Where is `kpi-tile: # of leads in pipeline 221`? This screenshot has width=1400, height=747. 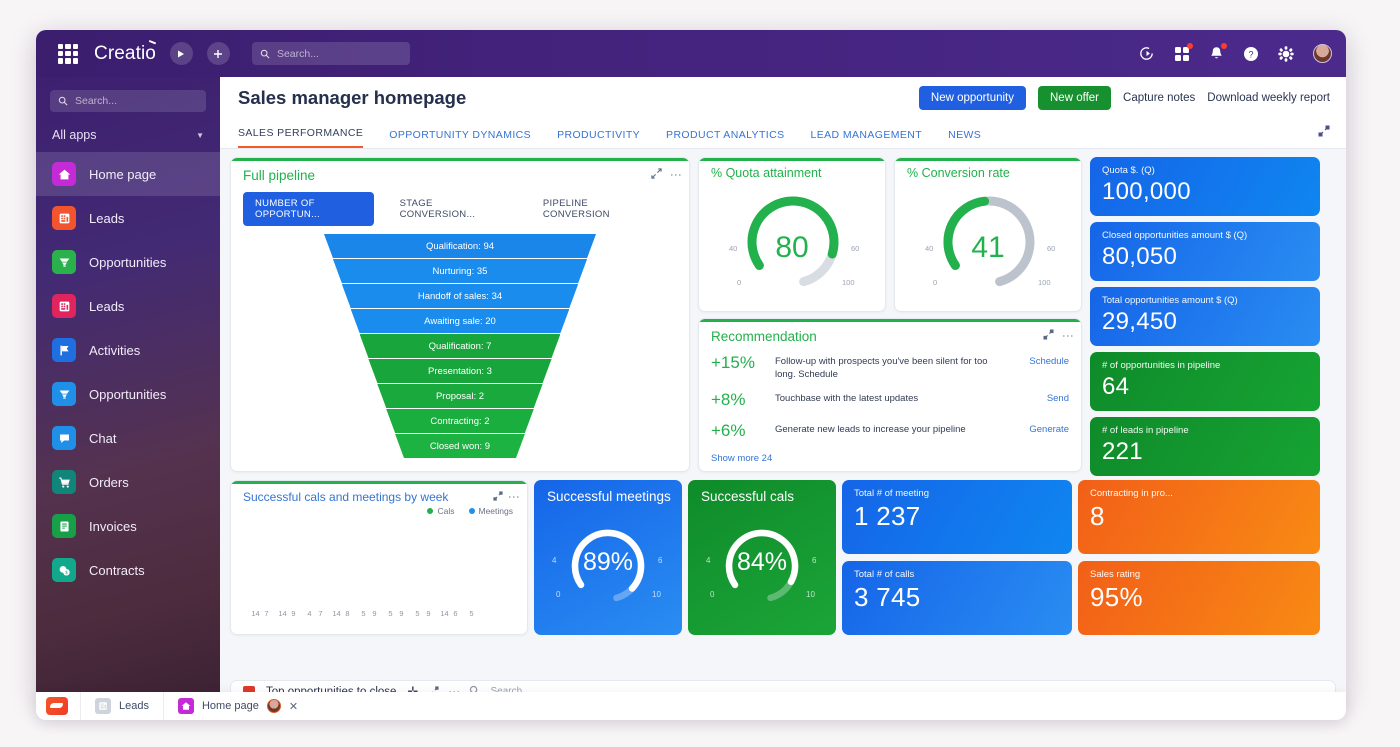 kpi-tile: # of leads in pipeline 221 is located at coordinates (1205, 446).